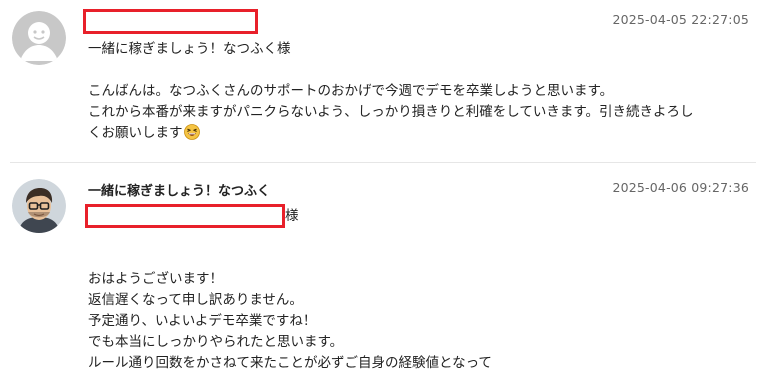 The height and width of the screenshot is (374, 770). I want to click on message-line: 予定通り、いよいよデモ卒業ですね！, so click(202, 321).